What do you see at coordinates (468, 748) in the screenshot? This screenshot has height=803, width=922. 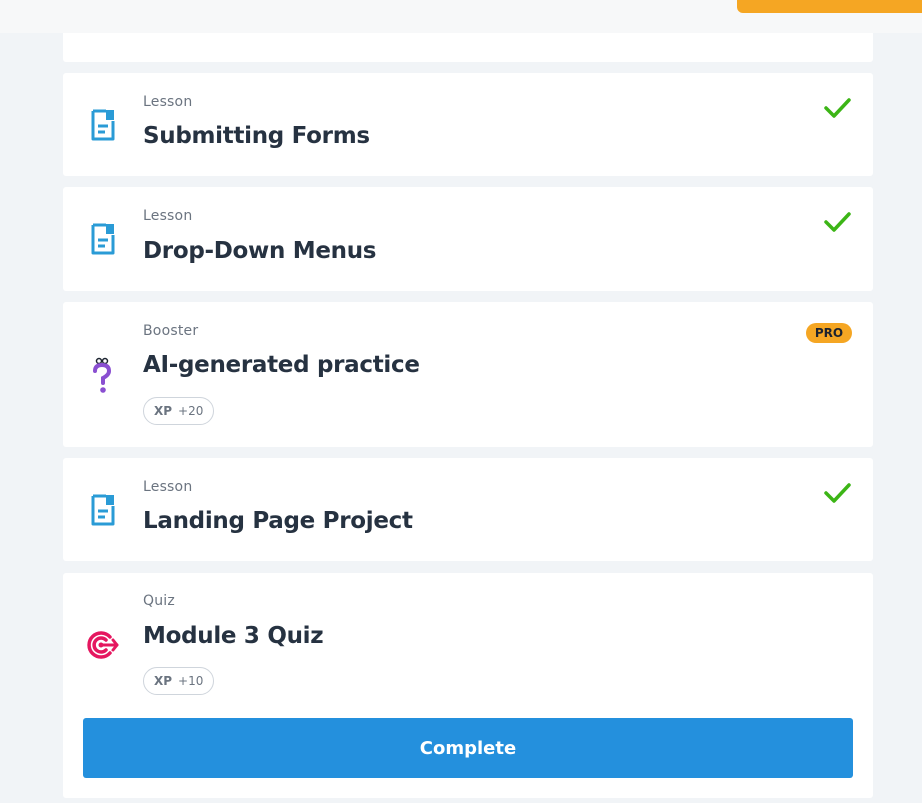 I see `complete-button: Complete` at bounding box center [468, 748].